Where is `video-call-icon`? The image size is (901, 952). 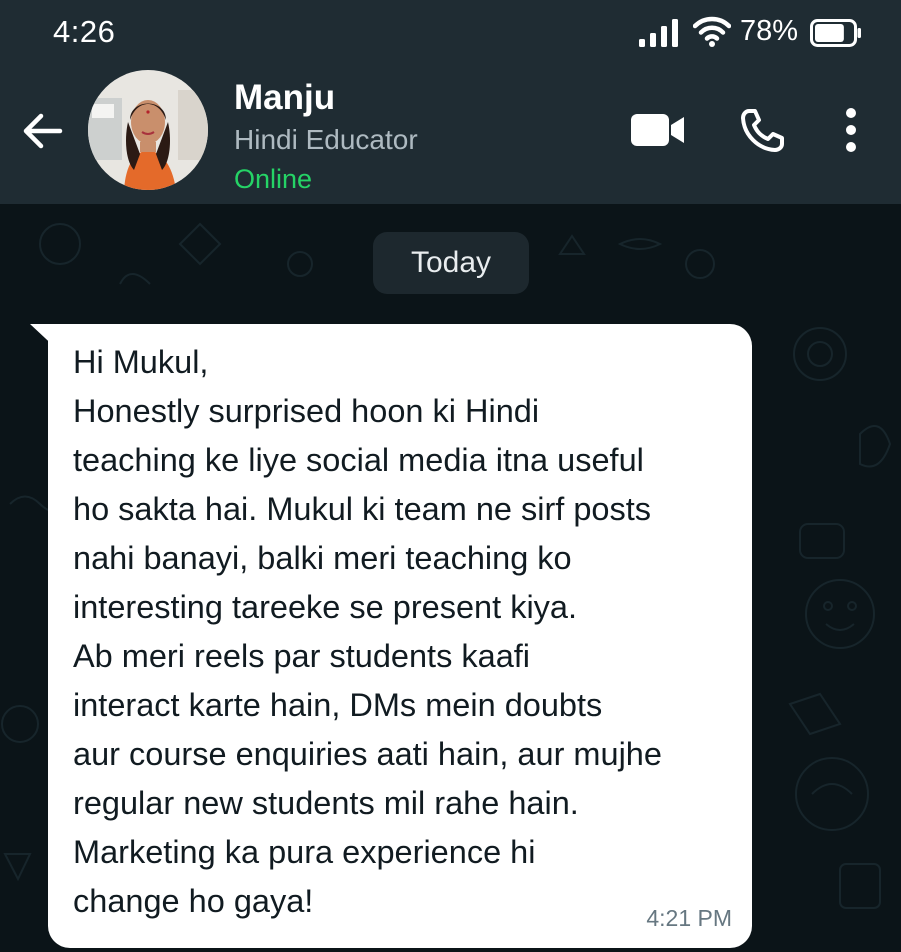 video-call-icon is located at coordinates (658, 130).